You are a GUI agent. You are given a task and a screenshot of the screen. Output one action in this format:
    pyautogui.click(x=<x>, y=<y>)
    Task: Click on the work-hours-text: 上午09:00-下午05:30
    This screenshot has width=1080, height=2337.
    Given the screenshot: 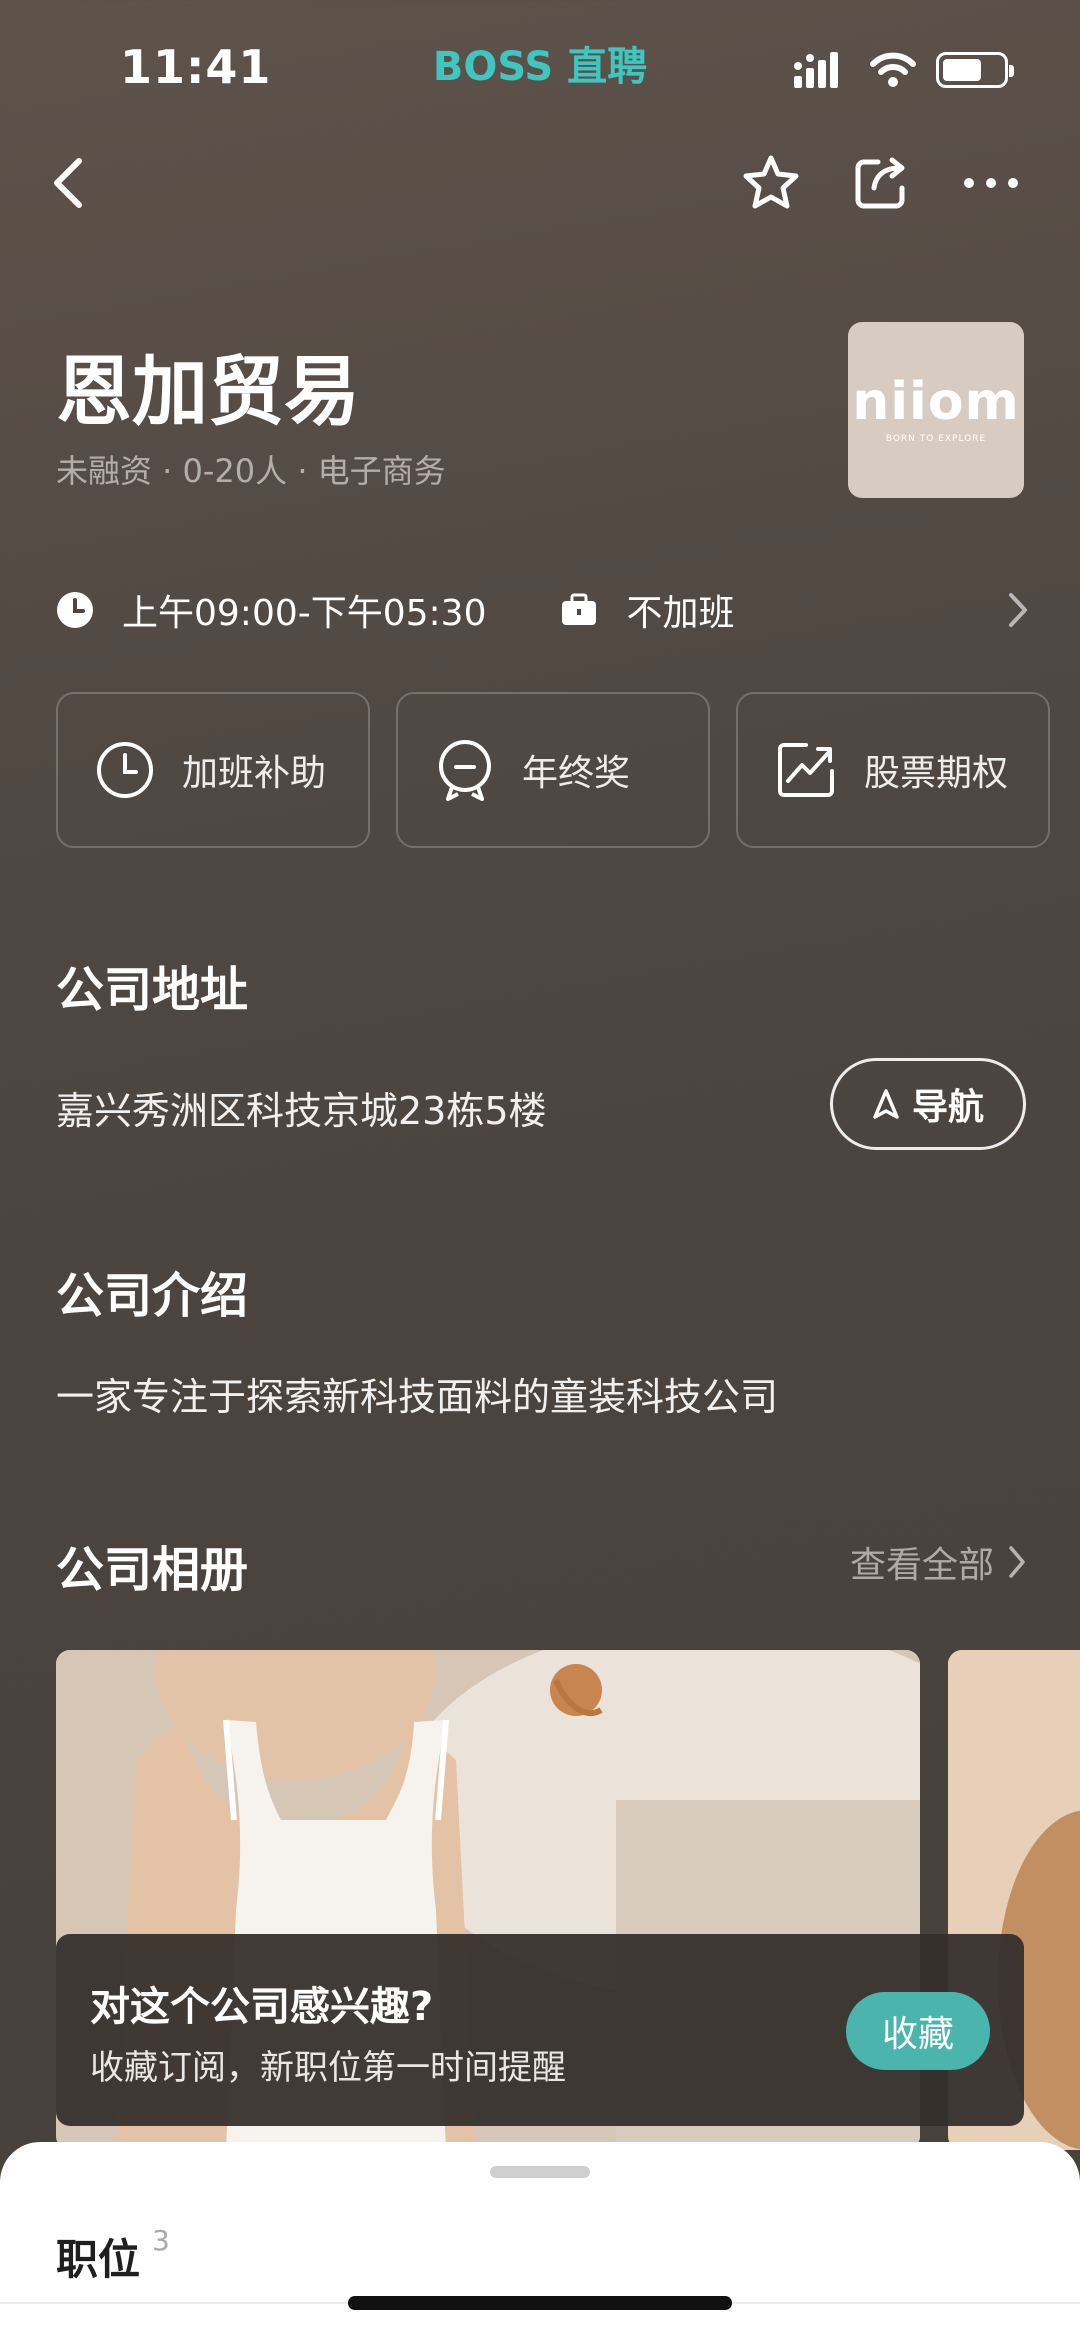 What is the action you would take?
    pyautogui.click(x=304, y=613)
    